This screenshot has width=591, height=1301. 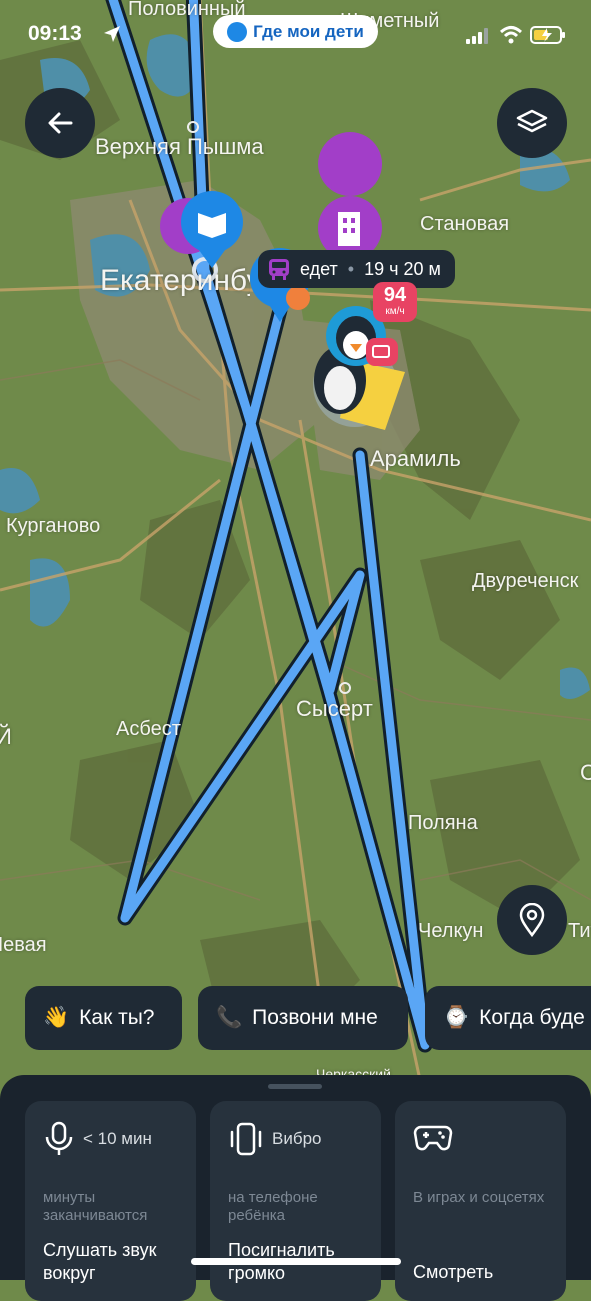 I want to click on chip-label: Как ты?, so click(x=117, y=1017).